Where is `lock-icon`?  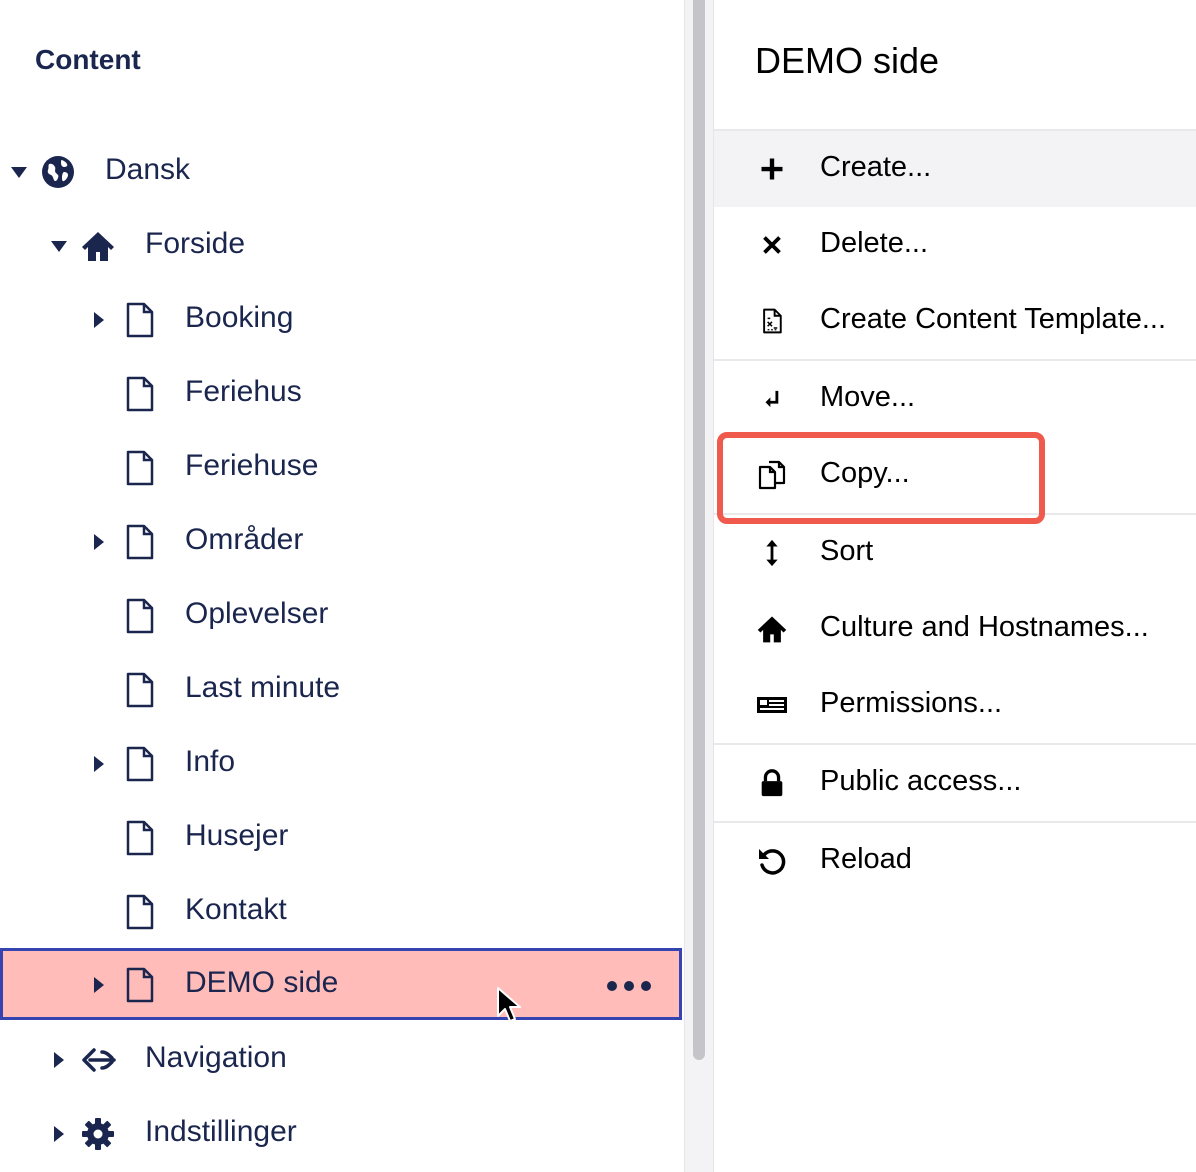 lock-icon is located at coordinates (772, 783).